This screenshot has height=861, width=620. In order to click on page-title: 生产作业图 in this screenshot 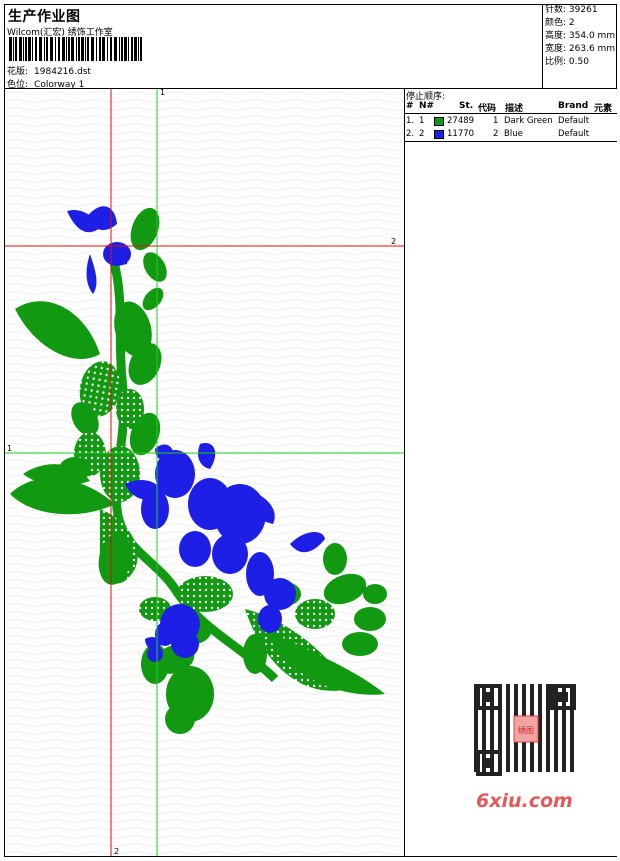, I will do `click(44, 17)`.